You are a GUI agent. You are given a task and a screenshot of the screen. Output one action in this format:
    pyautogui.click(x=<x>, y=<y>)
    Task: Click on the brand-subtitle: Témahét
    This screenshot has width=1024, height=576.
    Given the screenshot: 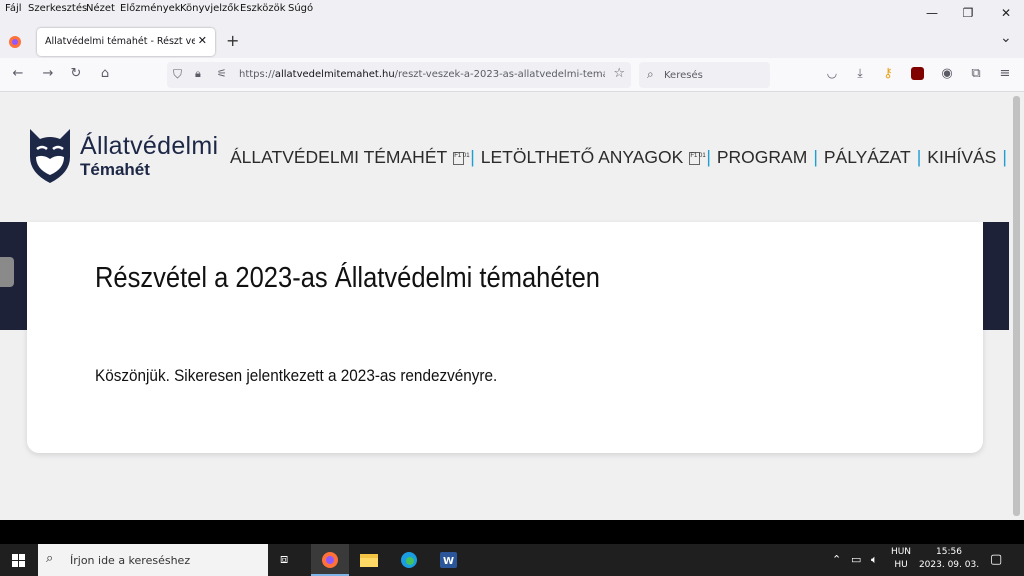 What is the action you would take?
    pyautogui.click(x=115, y=170)
    